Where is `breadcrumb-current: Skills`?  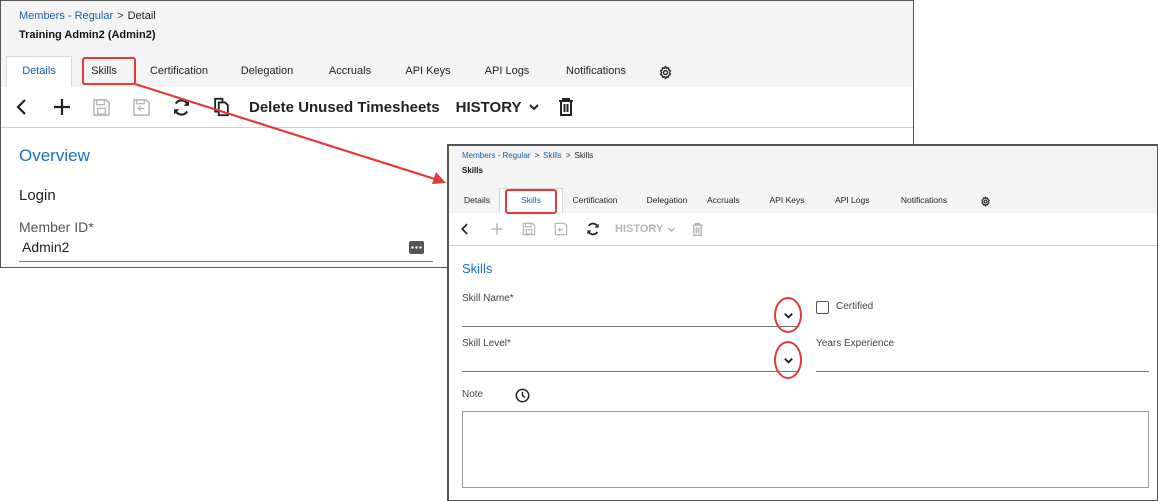 breadcrumb-current: Skills is located at coordinates (584, 155).